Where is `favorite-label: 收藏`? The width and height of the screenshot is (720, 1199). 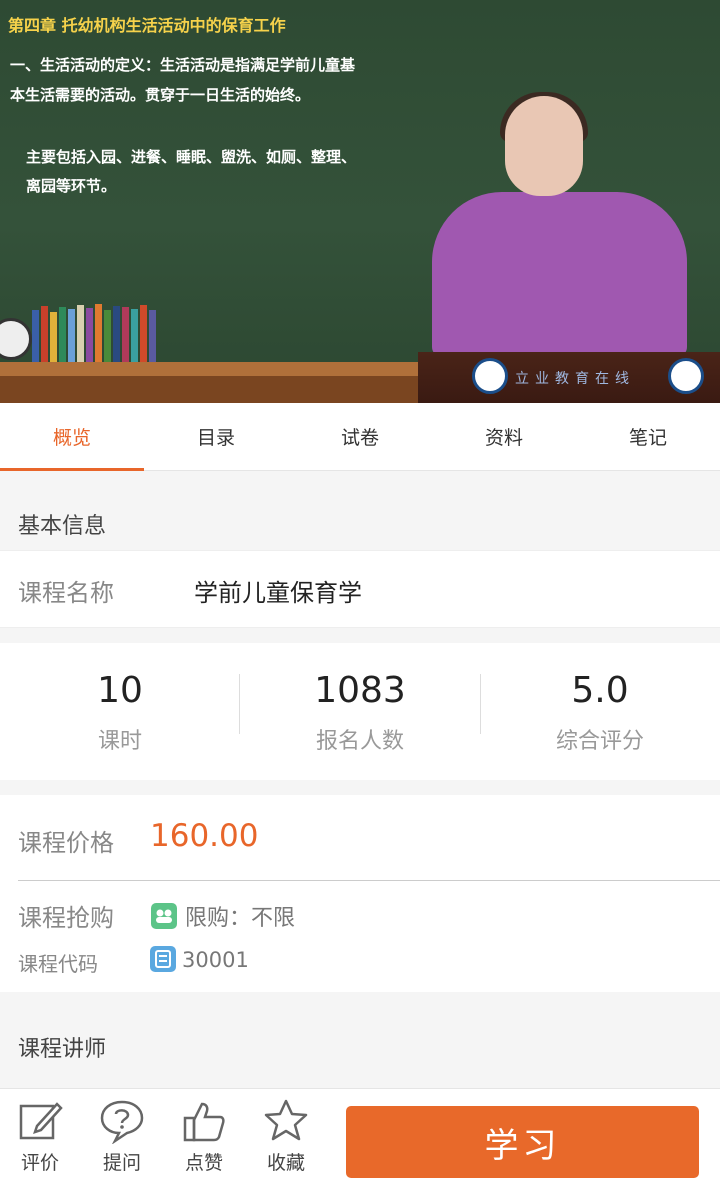
favorite-label: 收藏 is located at coordinates (285, 1163).